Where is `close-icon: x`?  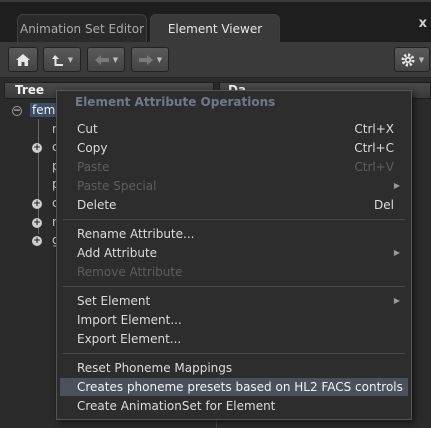
close-icon: x is located at coordinates (423, 23).